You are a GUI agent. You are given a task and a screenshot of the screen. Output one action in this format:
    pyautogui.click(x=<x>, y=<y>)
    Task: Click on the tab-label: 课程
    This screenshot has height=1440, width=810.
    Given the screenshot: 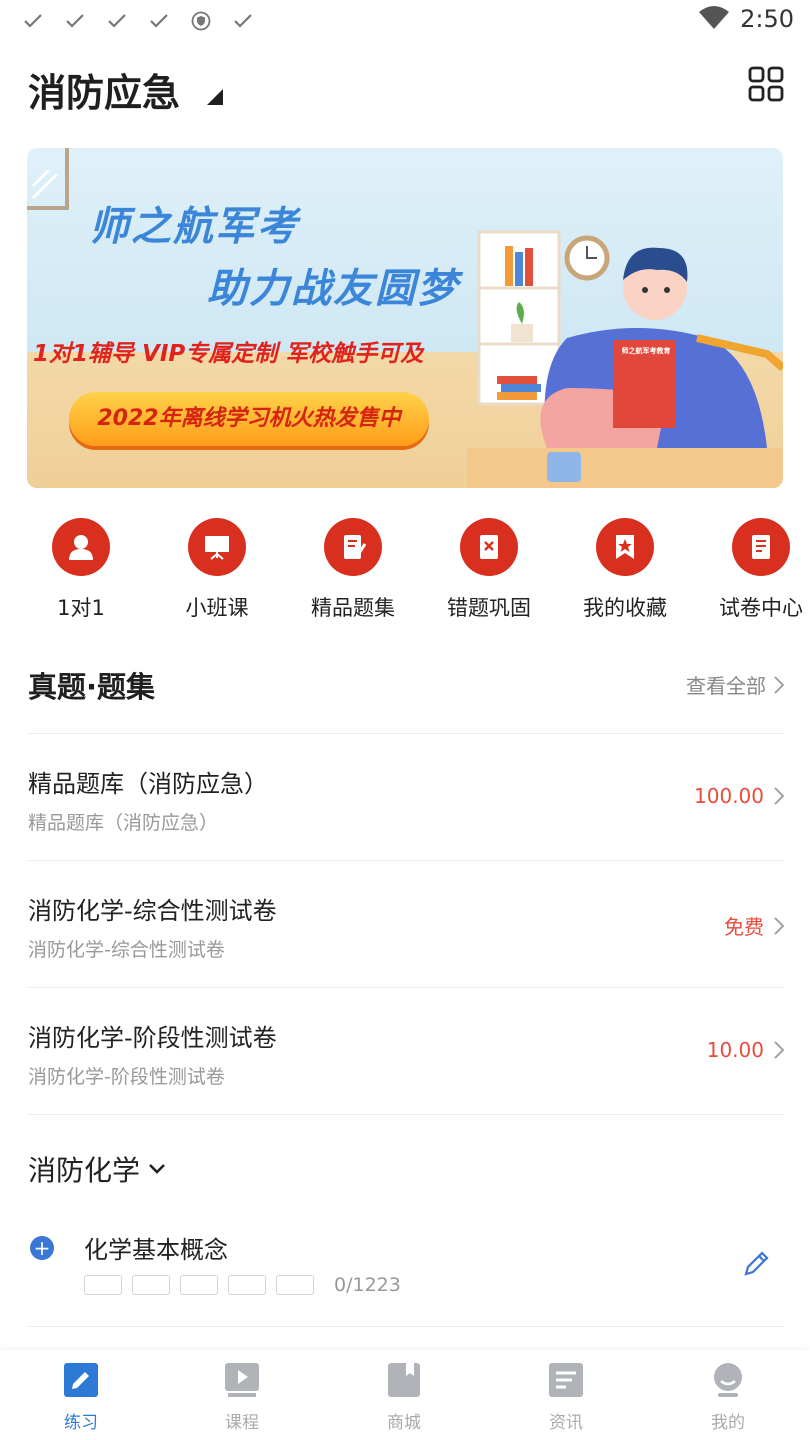 What is the action you would take?
    pyautogui.click(x=242, y=1423)
    